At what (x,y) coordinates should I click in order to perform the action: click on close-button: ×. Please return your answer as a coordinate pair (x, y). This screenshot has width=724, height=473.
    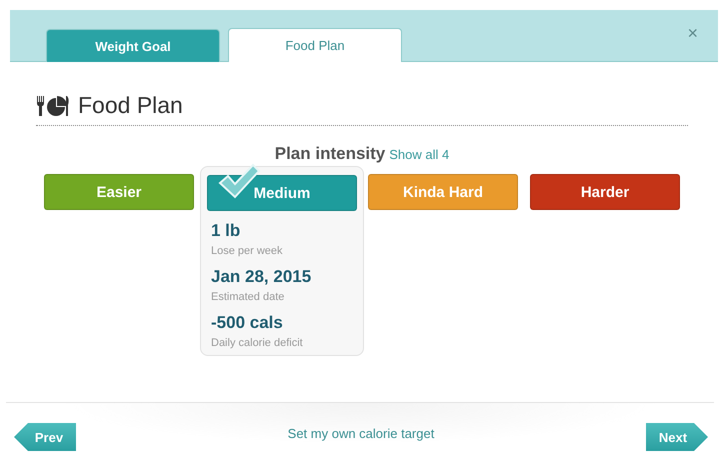
    Looking at the image, I should click on (692, 33).